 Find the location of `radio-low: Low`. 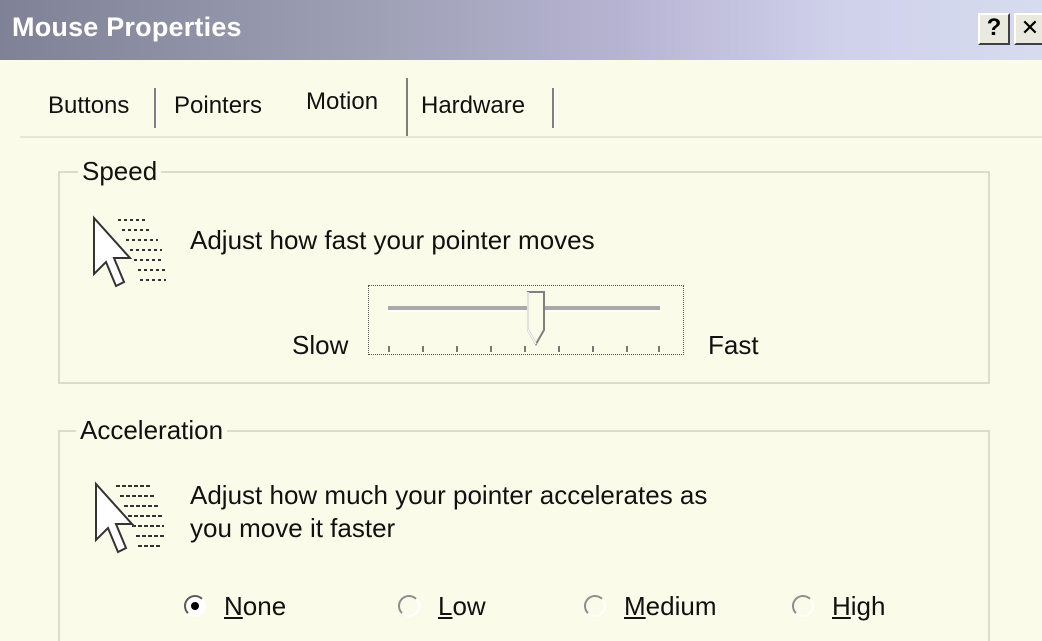

radio-low: Low is located at coordinates (442, 606).